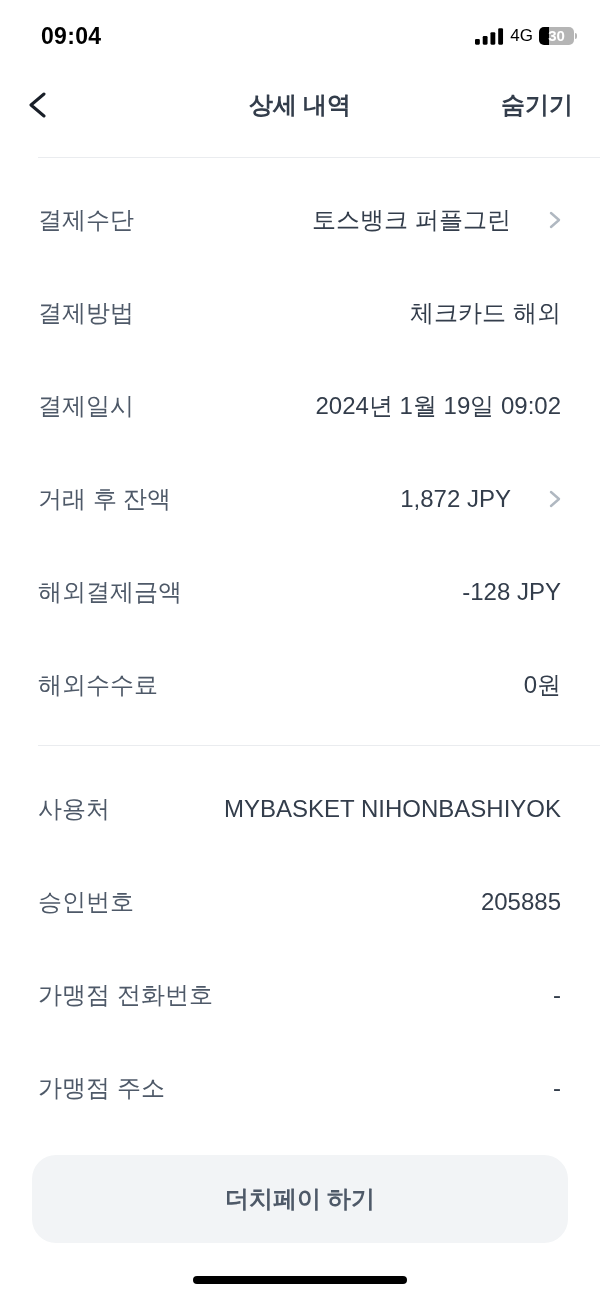 This screenshot has width=600, height=1299. I want to click on detail-label: 가맹점 전화번호, so click(125, 994).